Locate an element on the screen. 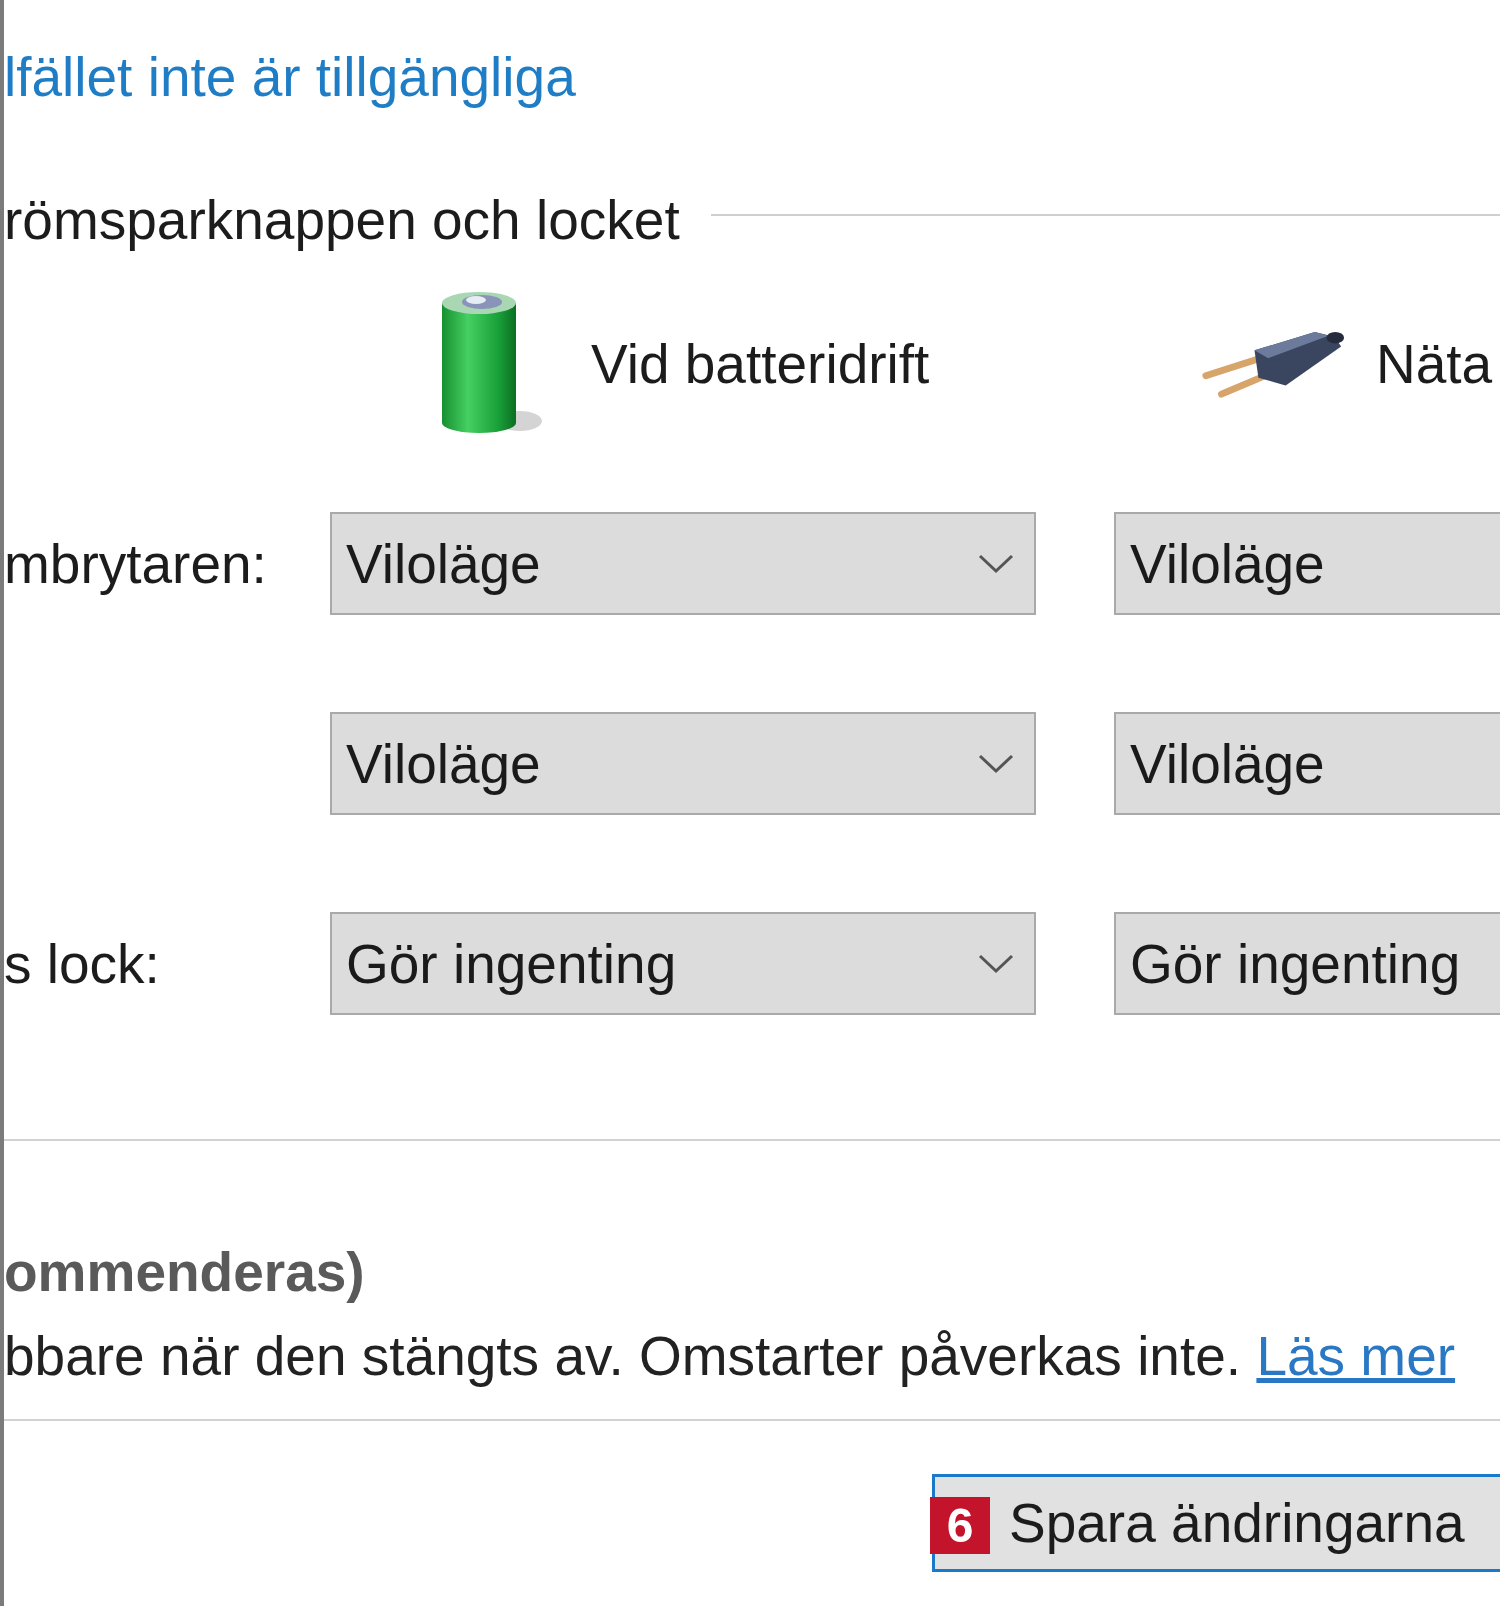  option-description: bbare när den stängts av. Omstarter påverkas inte. Läs mer is located at coordinates (730, 1356).